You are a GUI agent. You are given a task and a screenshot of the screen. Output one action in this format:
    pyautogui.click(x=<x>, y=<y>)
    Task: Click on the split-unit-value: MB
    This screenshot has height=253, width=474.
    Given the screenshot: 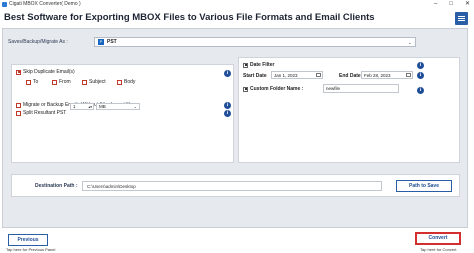 What is the action you would take?
    pyautogui.click(x=102, y=106)
    